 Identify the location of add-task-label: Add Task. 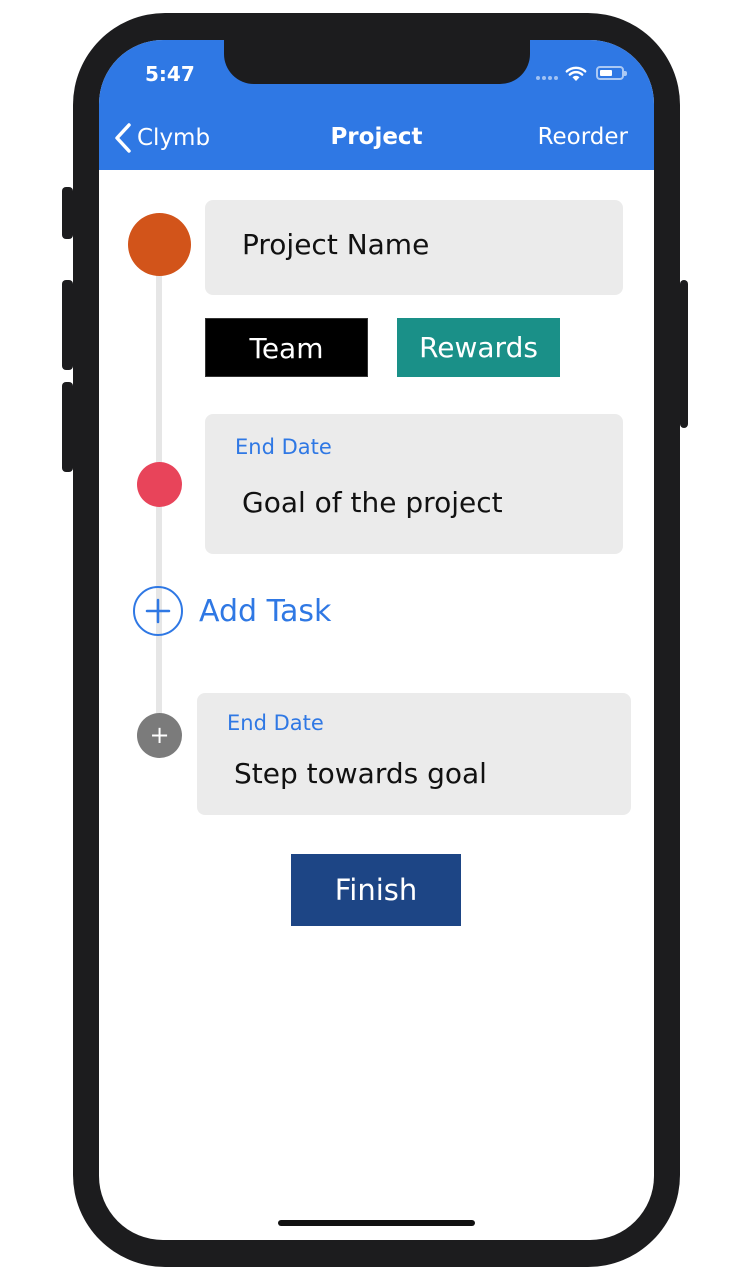
(265, 611).